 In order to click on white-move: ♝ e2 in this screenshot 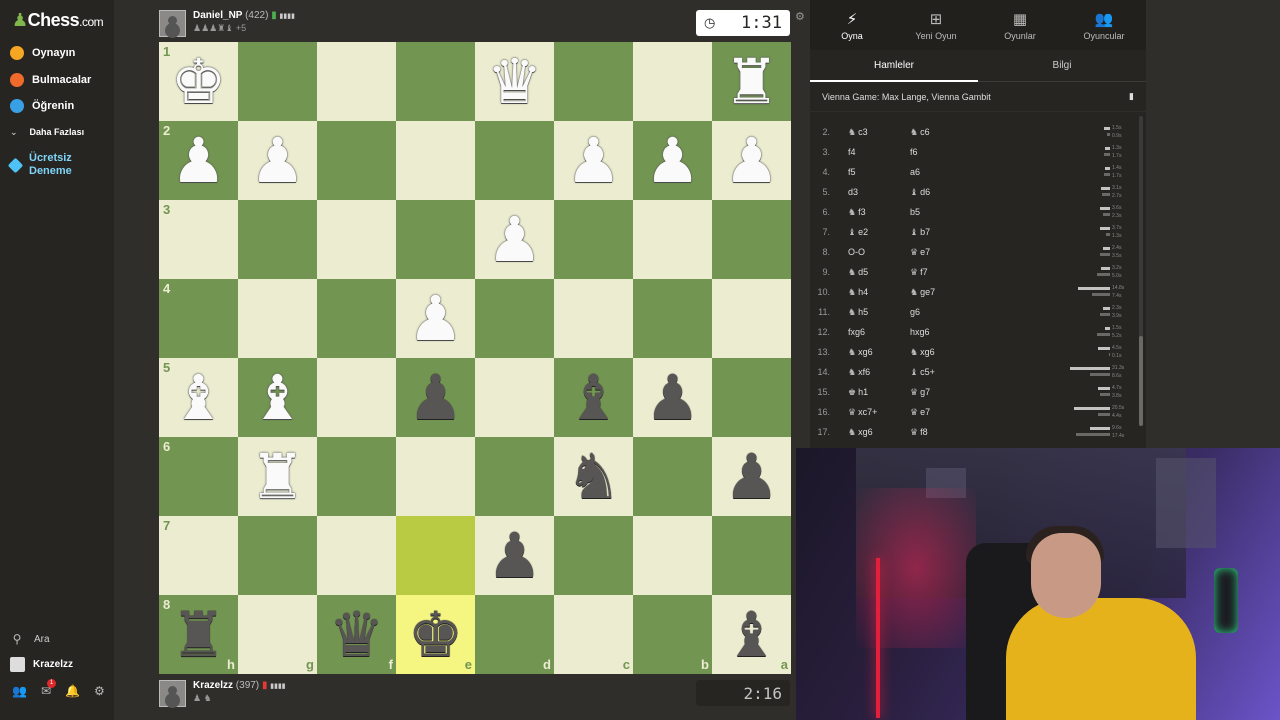, I will do `click(879, 232)`.